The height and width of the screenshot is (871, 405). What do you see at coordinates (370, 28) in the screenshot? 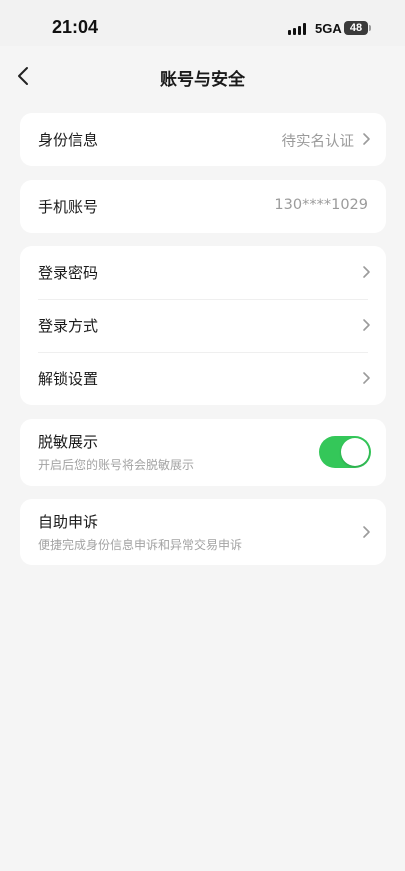
I see `battery-tip` at bounding box center [370, 28].